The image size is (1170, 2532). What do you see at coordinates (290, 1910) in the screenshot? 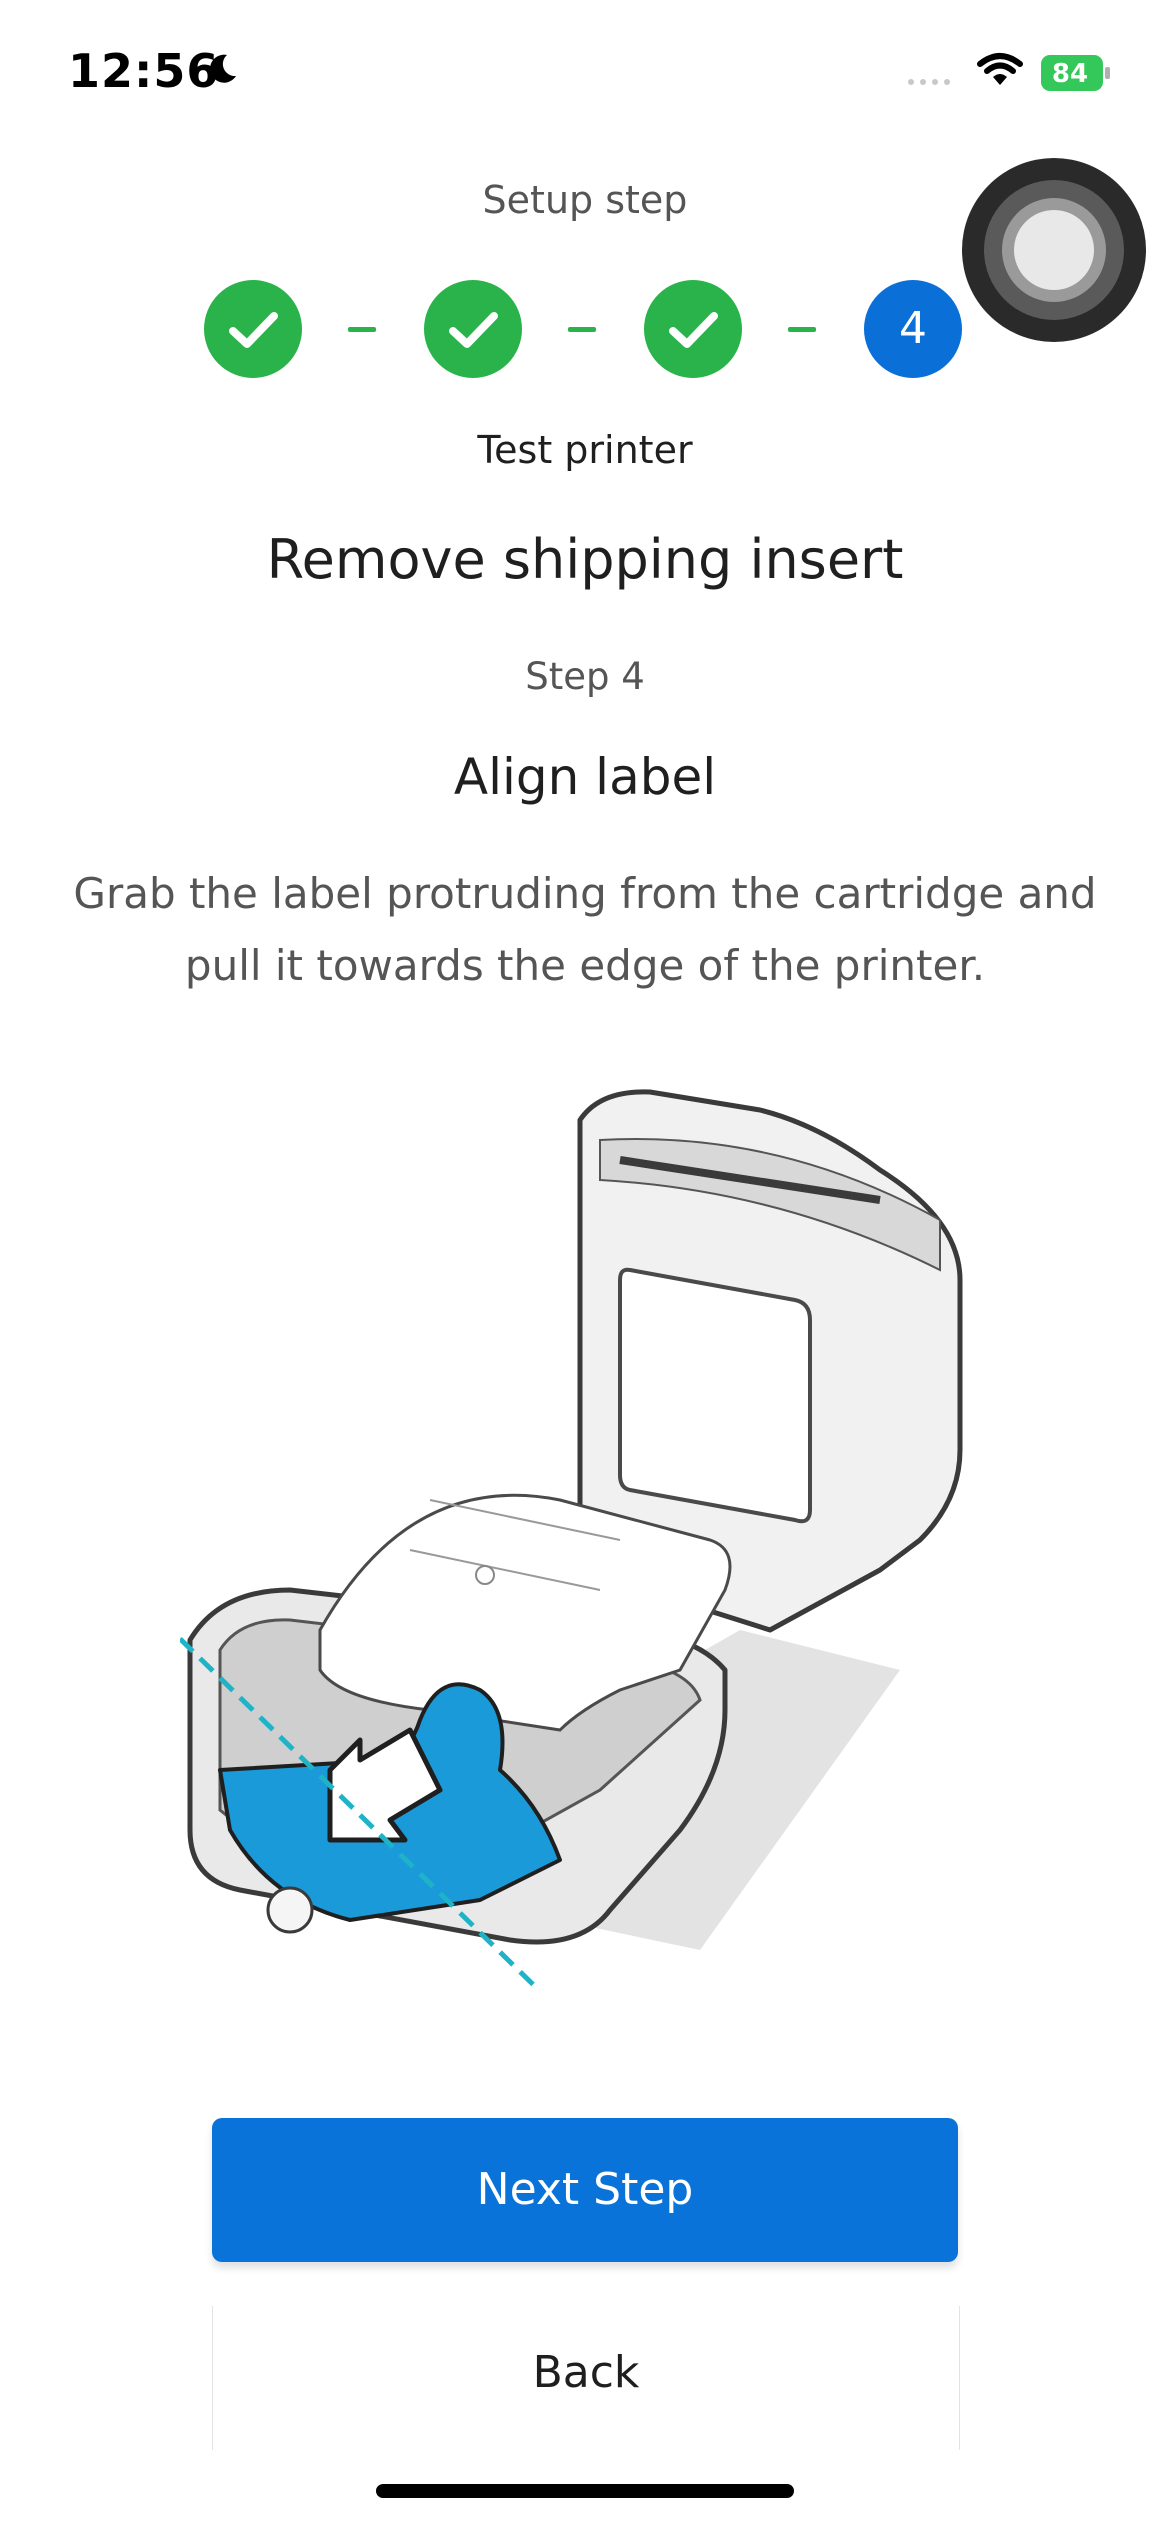
I see `printer-button` at bounding box center [290, 1910].